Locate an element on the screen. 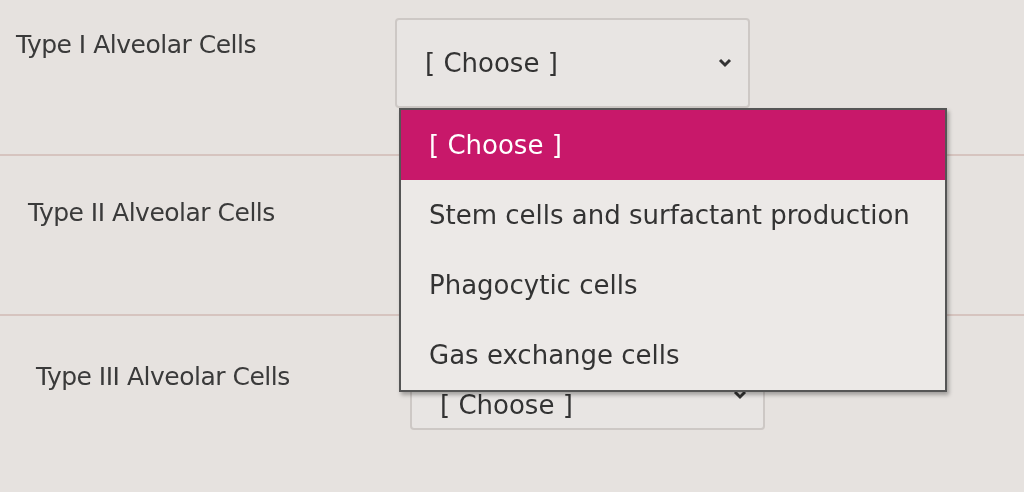 The image size is (1024, 492). row-label: Type II Alveolar Cells is located at coordinates (152, 212).